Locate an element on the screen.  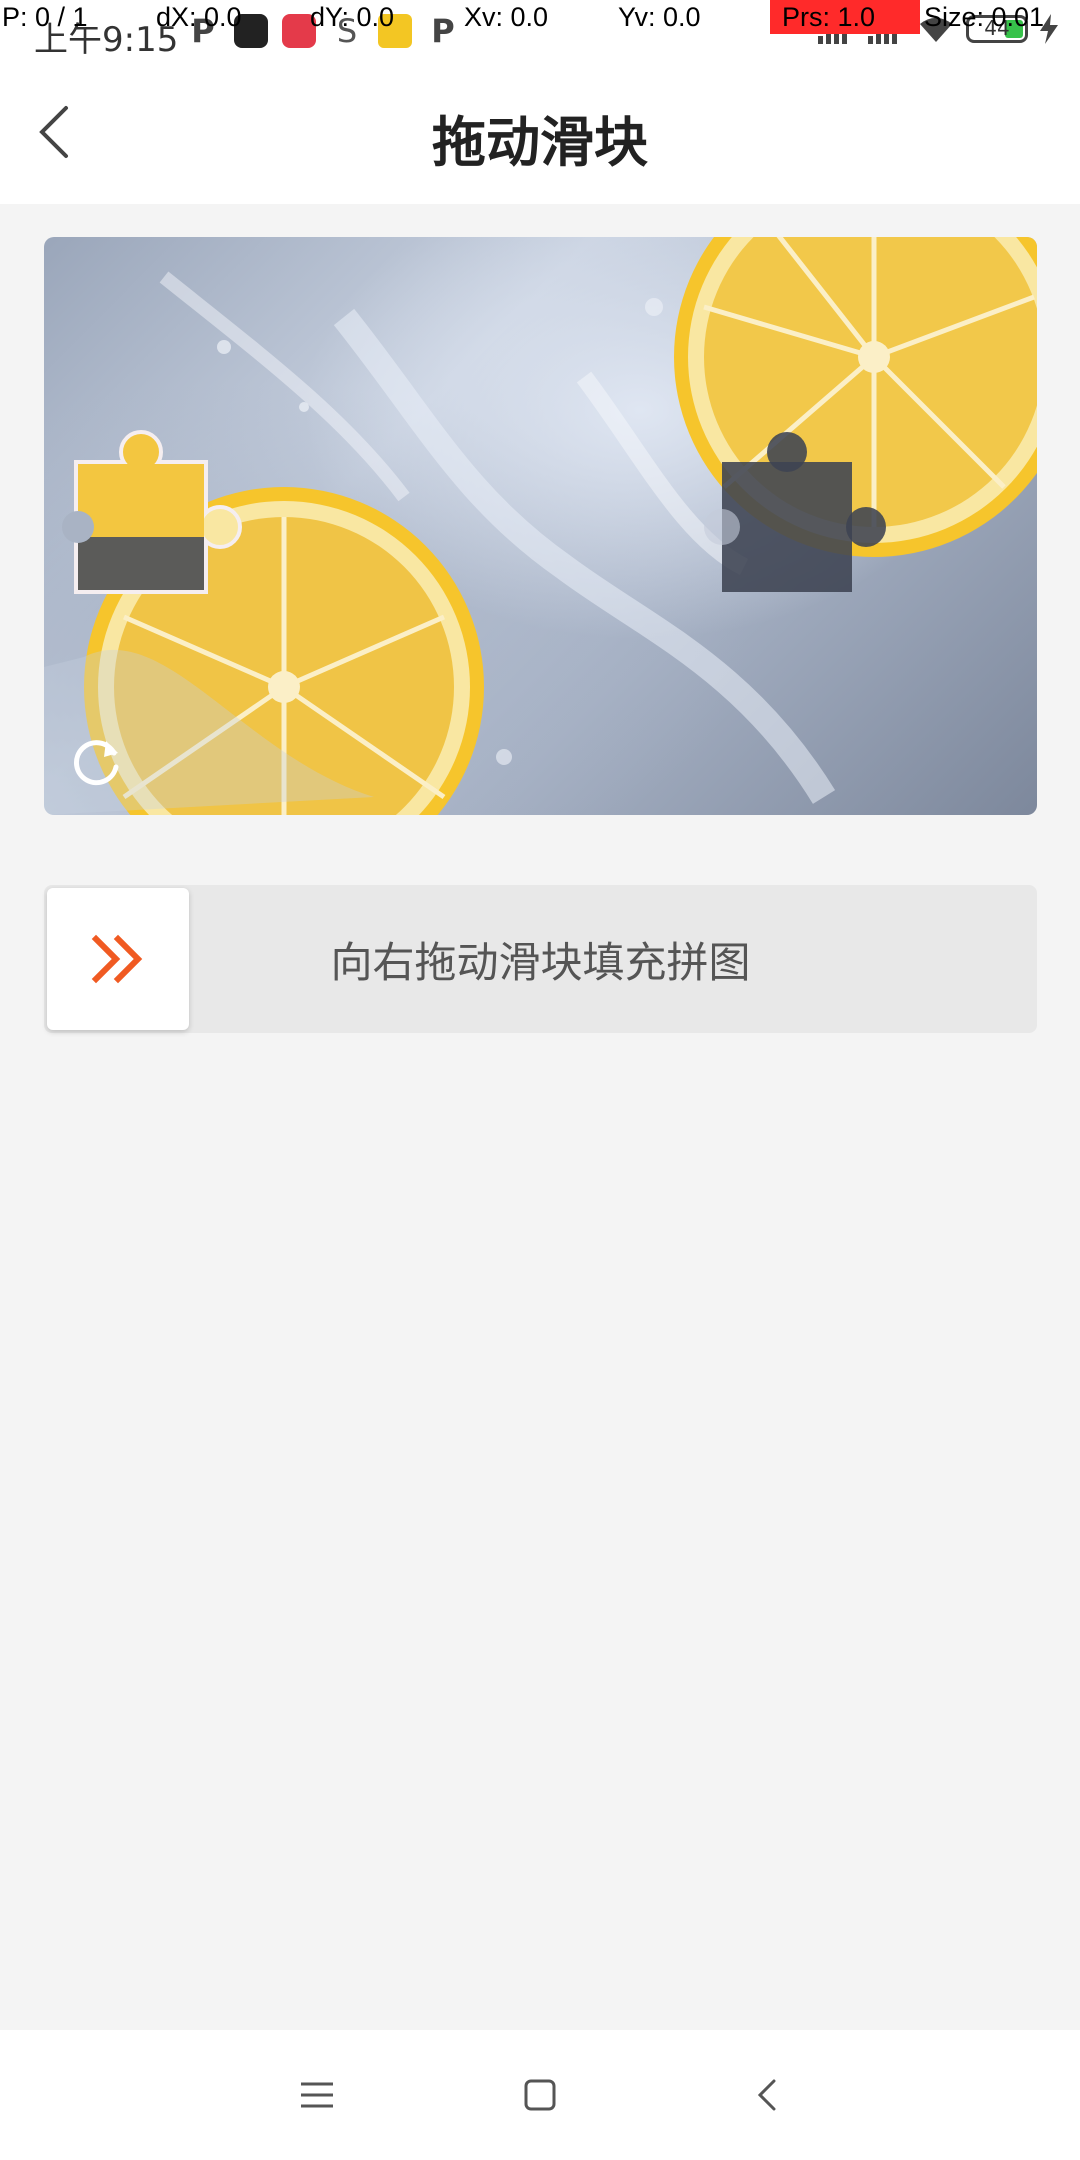
title-bar: 拖动滑块 is located at coordinates (540, 133).